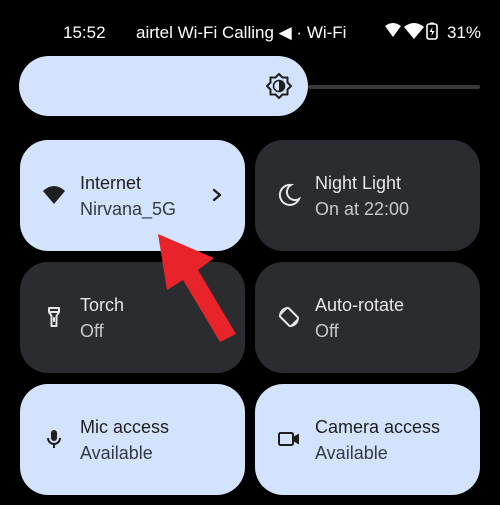  What do you see at coordinates (414, 31) in the screenshot?
I see `wifi-signal-icon` at bounding box center [414, 31].